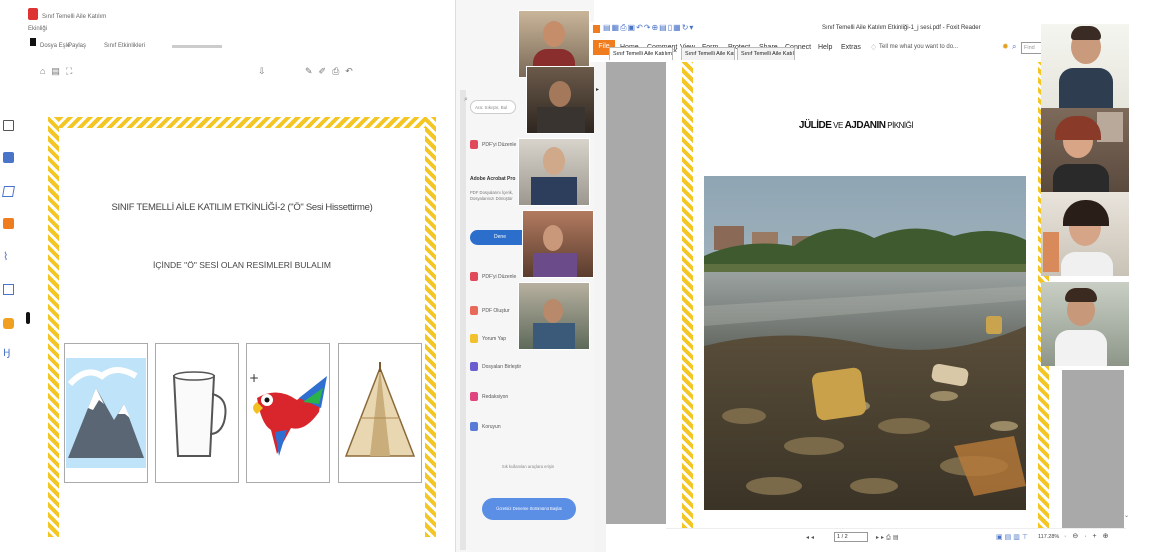  What do you see at coordinates (197, 413) in the screenshot?
I see `picture-mug` at bounding box center [197, 413].